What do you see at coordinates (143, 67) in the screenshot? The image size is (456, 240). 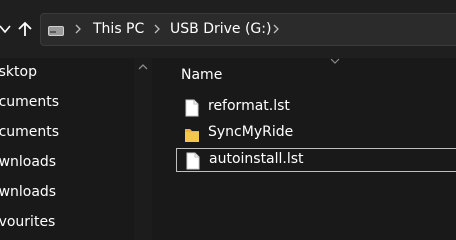 I see `scroll-up-icon` at bounding box center [143, 67].